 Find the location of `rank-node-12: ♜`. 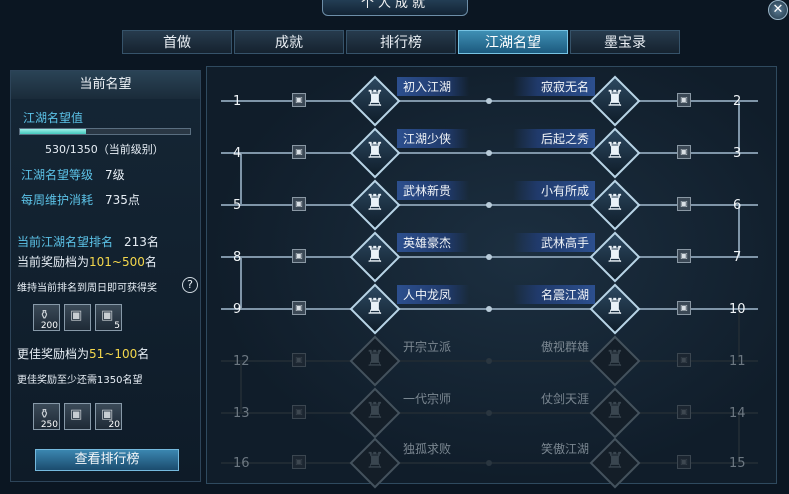

rank-node-12: ♜ is located at coordinates (375, 361).